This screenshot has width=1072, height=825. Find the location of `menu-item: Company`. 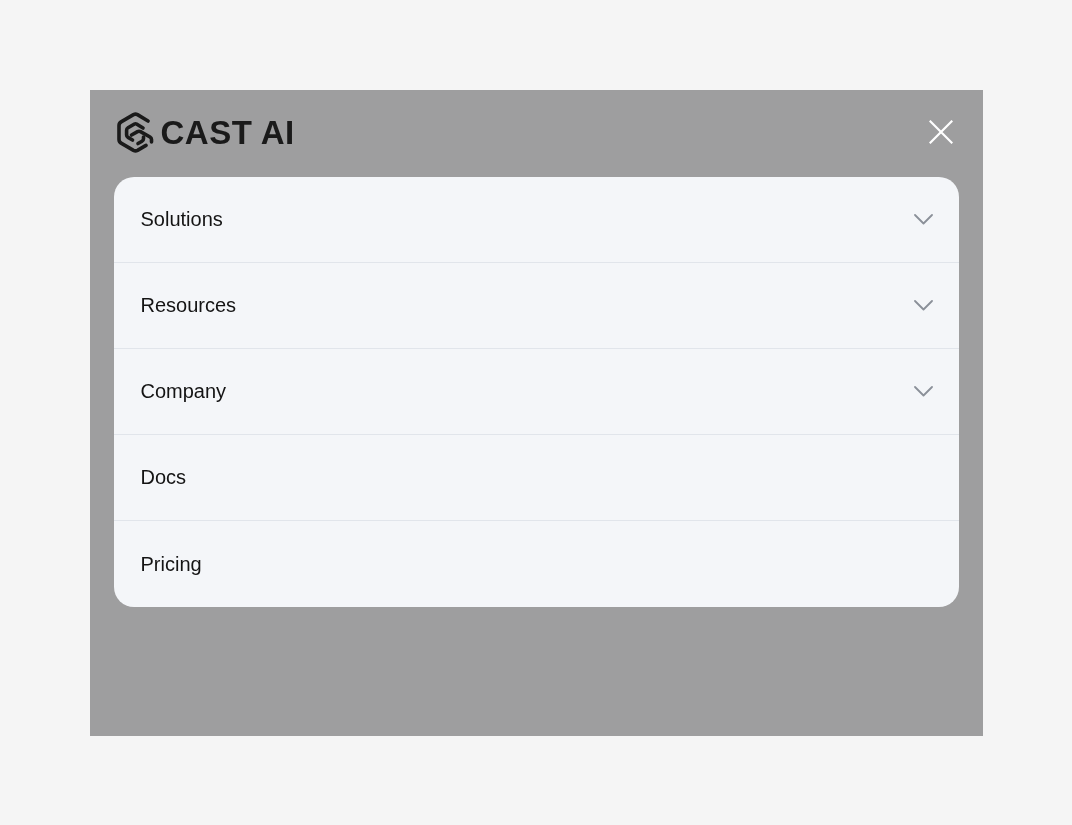

menu-item: Company is located at coordinates (536, 391).